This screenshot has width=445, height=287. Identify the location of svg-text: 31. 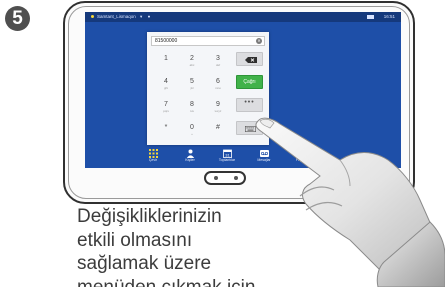
(227, 155).